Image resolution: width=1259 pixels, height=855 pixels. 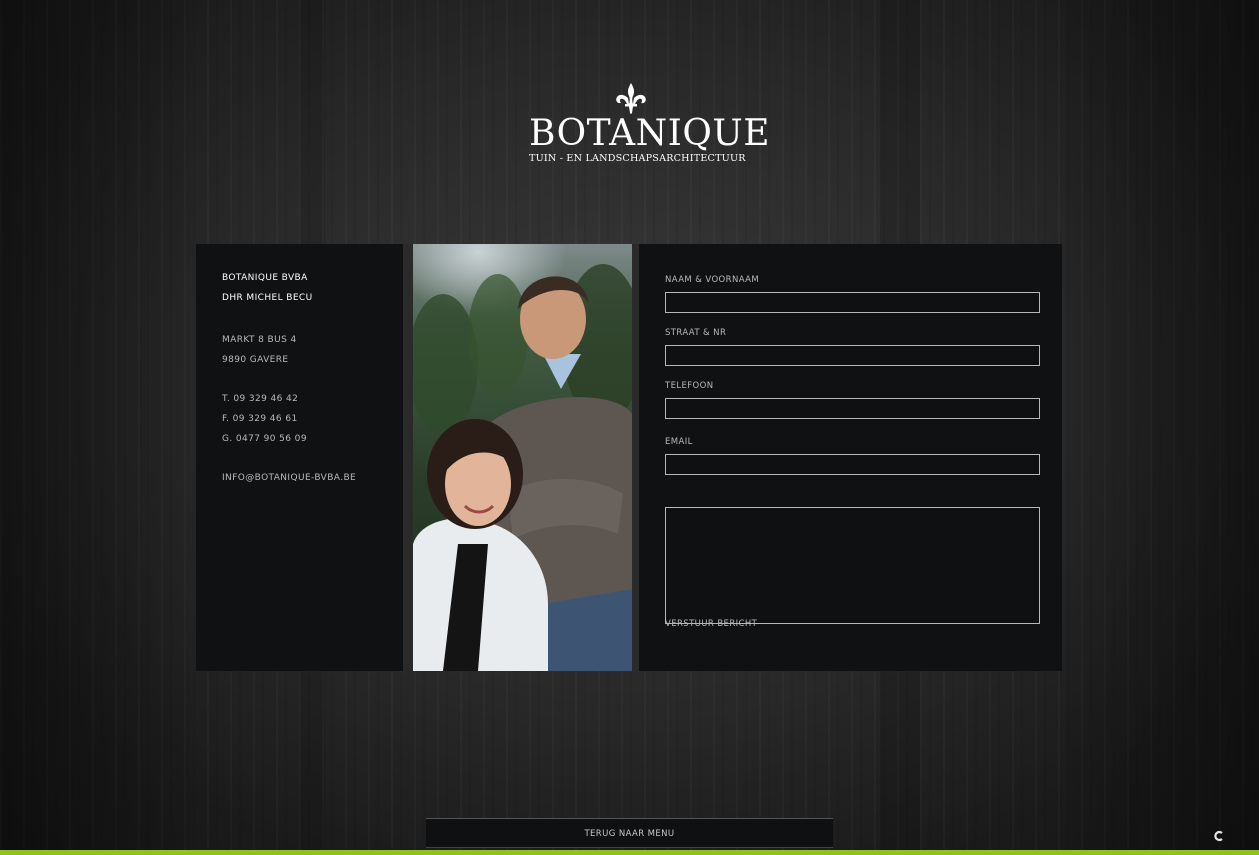 What do you see at coordinates (712, 280) in the screenshot?
I see `name-label: NAAM & VOORNAAM` at bounding box center [712, 280].